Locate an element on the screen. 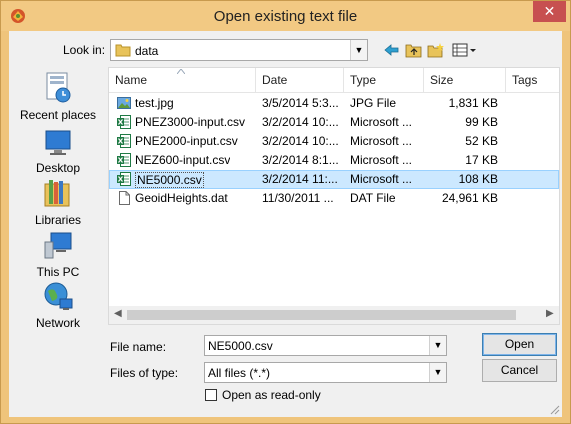 This screenshot has width=571, height=424. place-label: Recent places is located at coordinates (58, 115).